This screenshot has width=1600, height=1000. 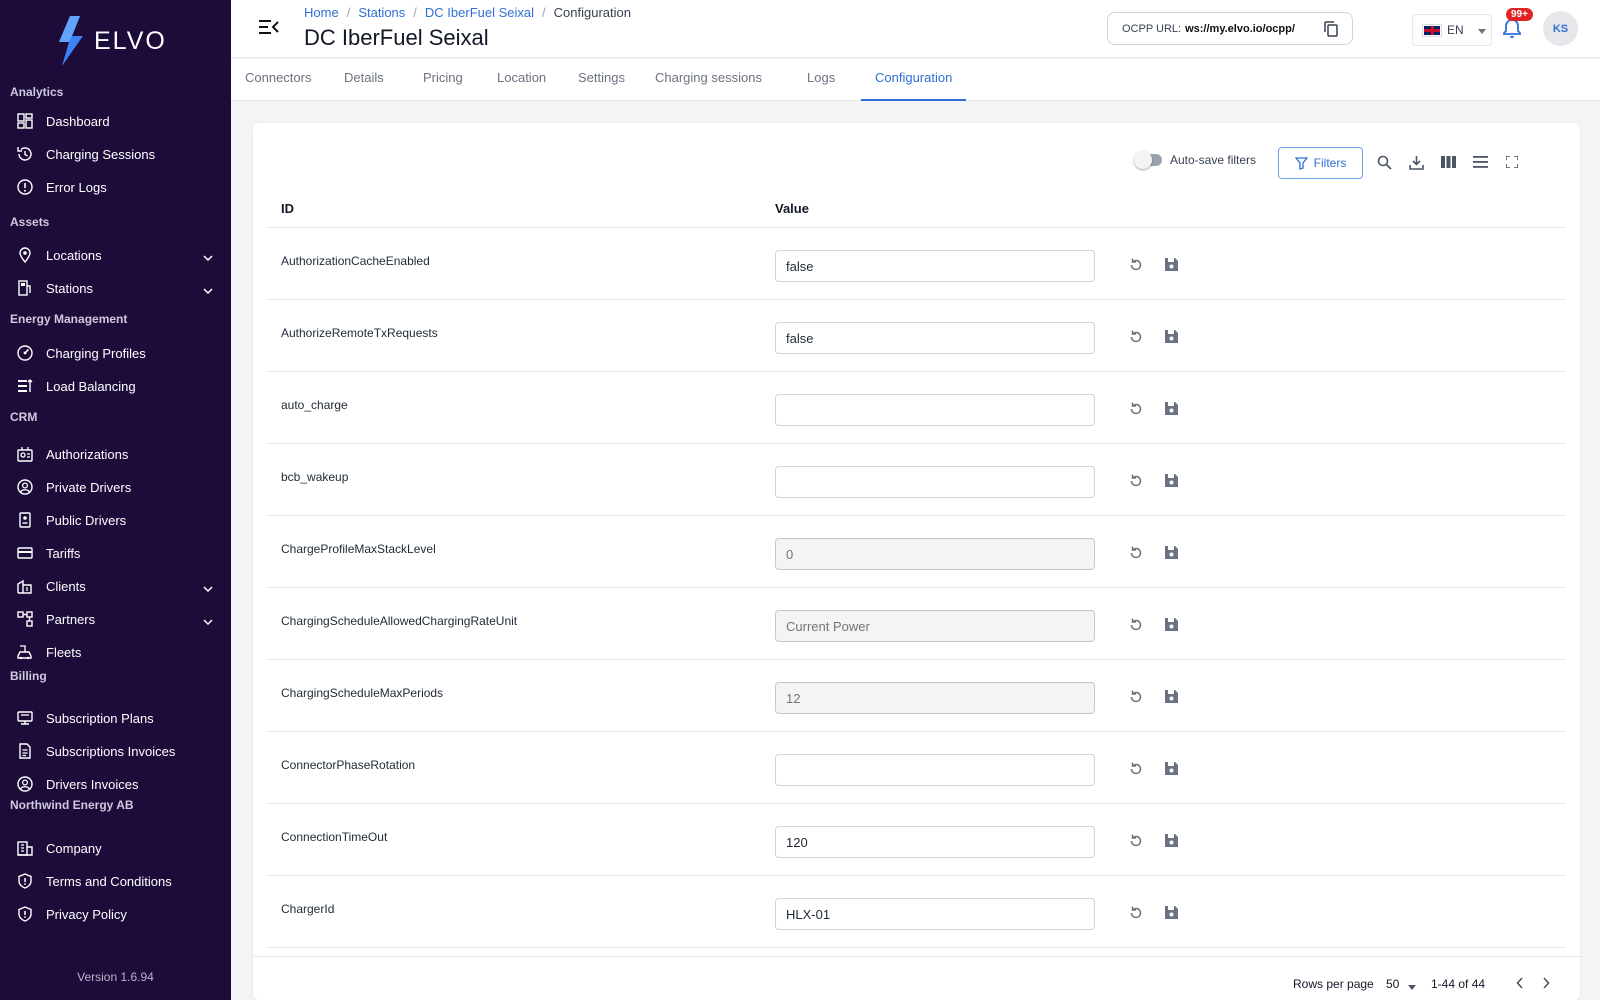 I want to click on table-row: AuthorizationCacheEnabled, so click(x=916, y=264).